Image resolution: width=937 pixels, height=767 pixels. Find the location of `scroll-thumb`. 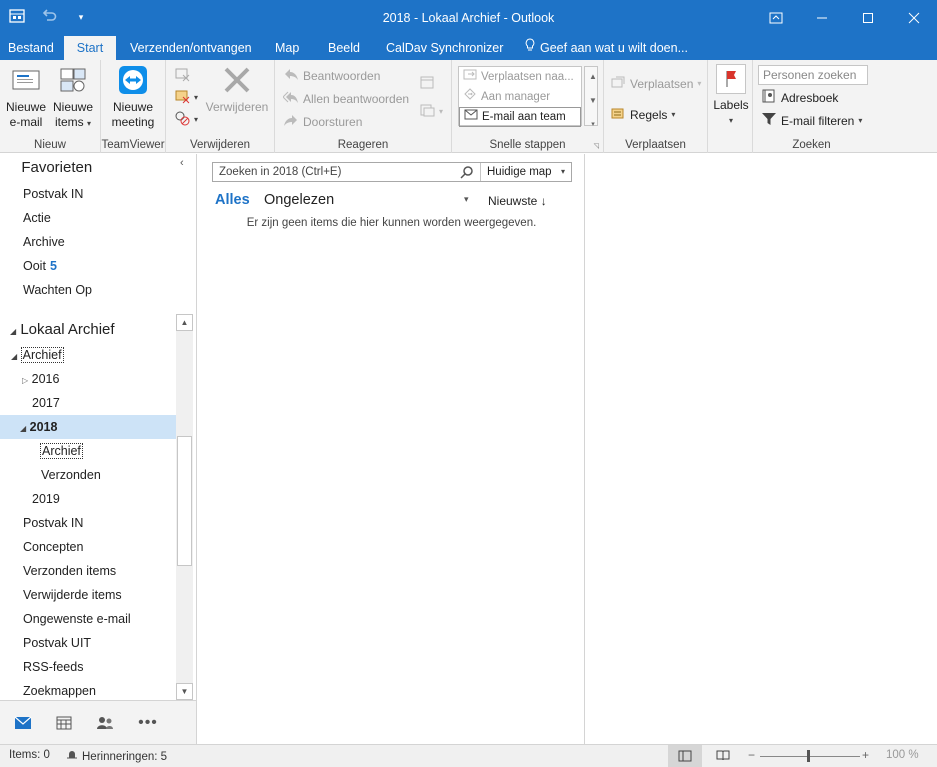

scroll-thumb is located at coordinates (184, 501).